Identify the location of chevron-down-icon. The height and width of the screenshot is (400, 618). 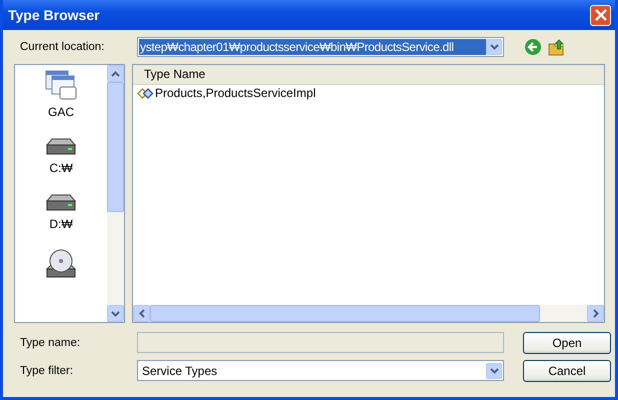
(115, 313).